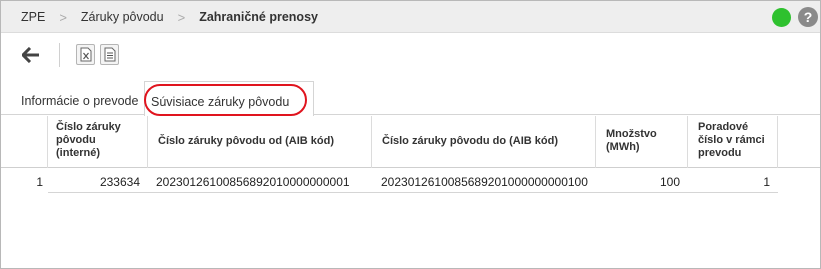 The height and width of the screenshot is (269, 821). What do you see at coordinates (808, 17) in the screenshot?
I see `help-icon: ?` at bounding box center [808, 17].